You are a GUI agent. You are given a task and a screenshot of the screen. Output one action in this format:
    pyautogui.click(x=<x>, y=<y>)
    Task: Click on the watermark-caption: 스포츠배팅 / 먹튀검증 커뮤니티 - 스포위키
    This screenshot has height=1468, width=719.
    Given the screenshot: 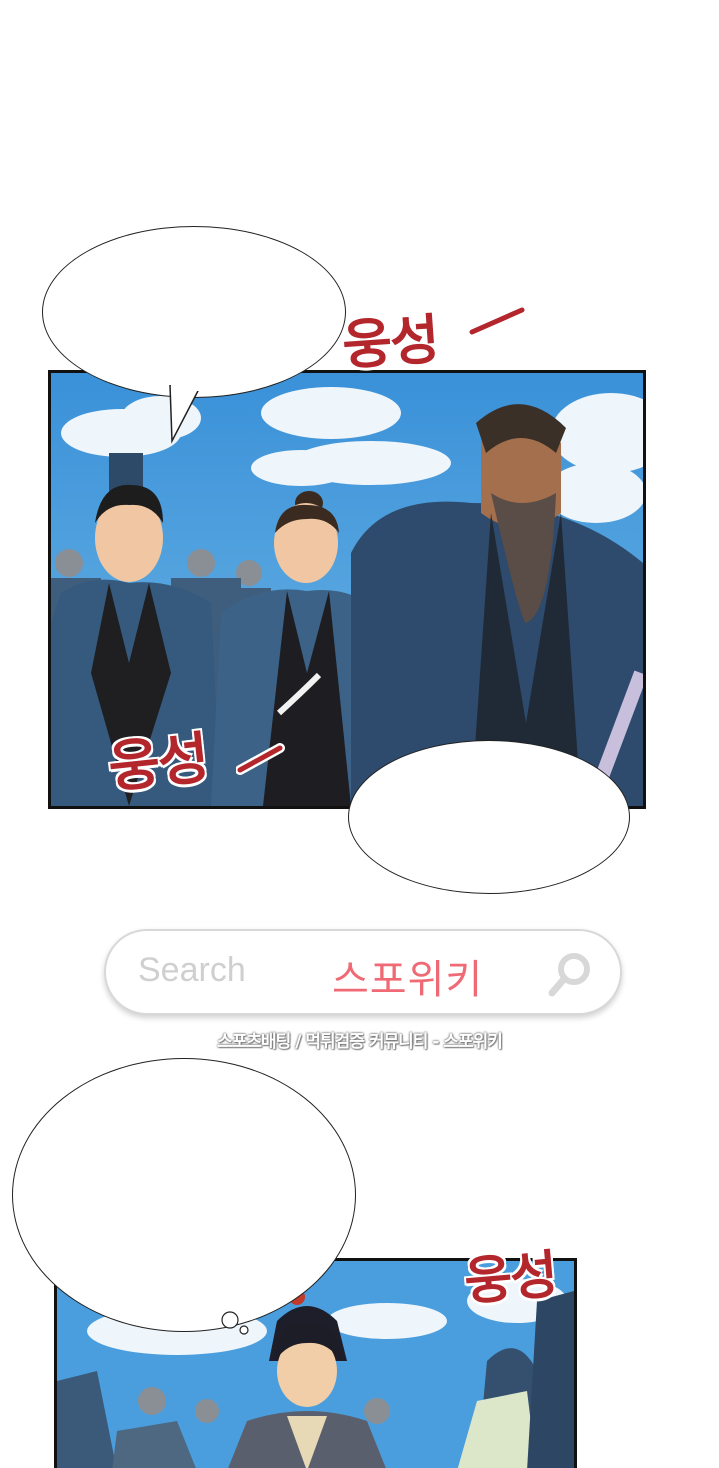 What is the action you would take?
    pyautogui.click(x=360, y=1042)
    